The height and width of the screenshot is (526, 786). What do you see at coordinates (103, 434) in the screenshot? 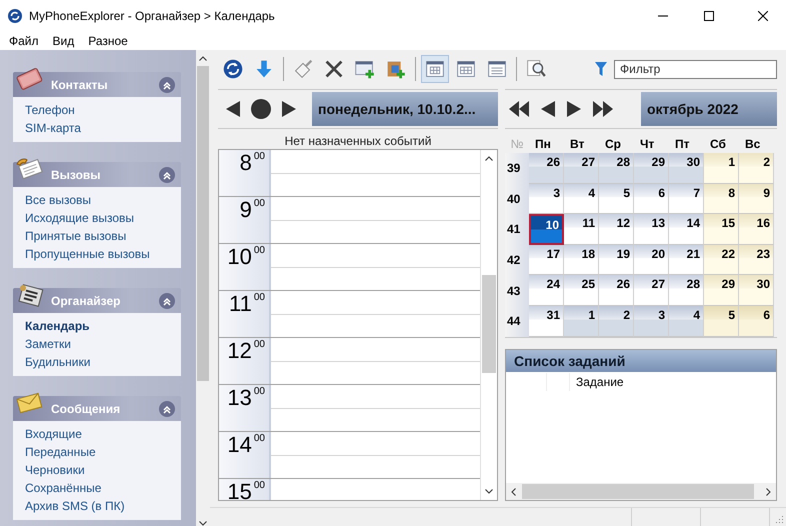
I see `sidebar-item: Входящие` at bounding box center [103, 434].